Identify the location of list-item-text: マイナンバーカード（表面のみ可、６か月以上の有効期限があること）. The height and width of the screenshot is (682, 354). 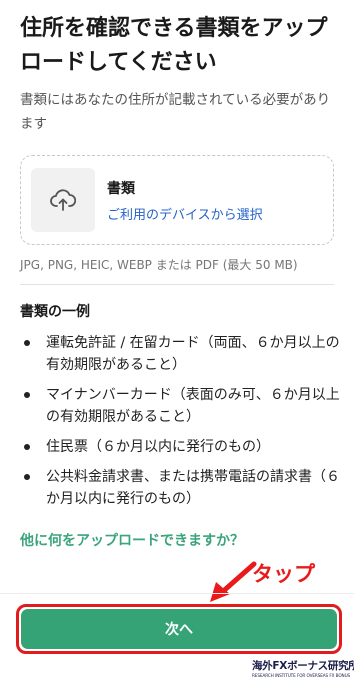
(193, 406).